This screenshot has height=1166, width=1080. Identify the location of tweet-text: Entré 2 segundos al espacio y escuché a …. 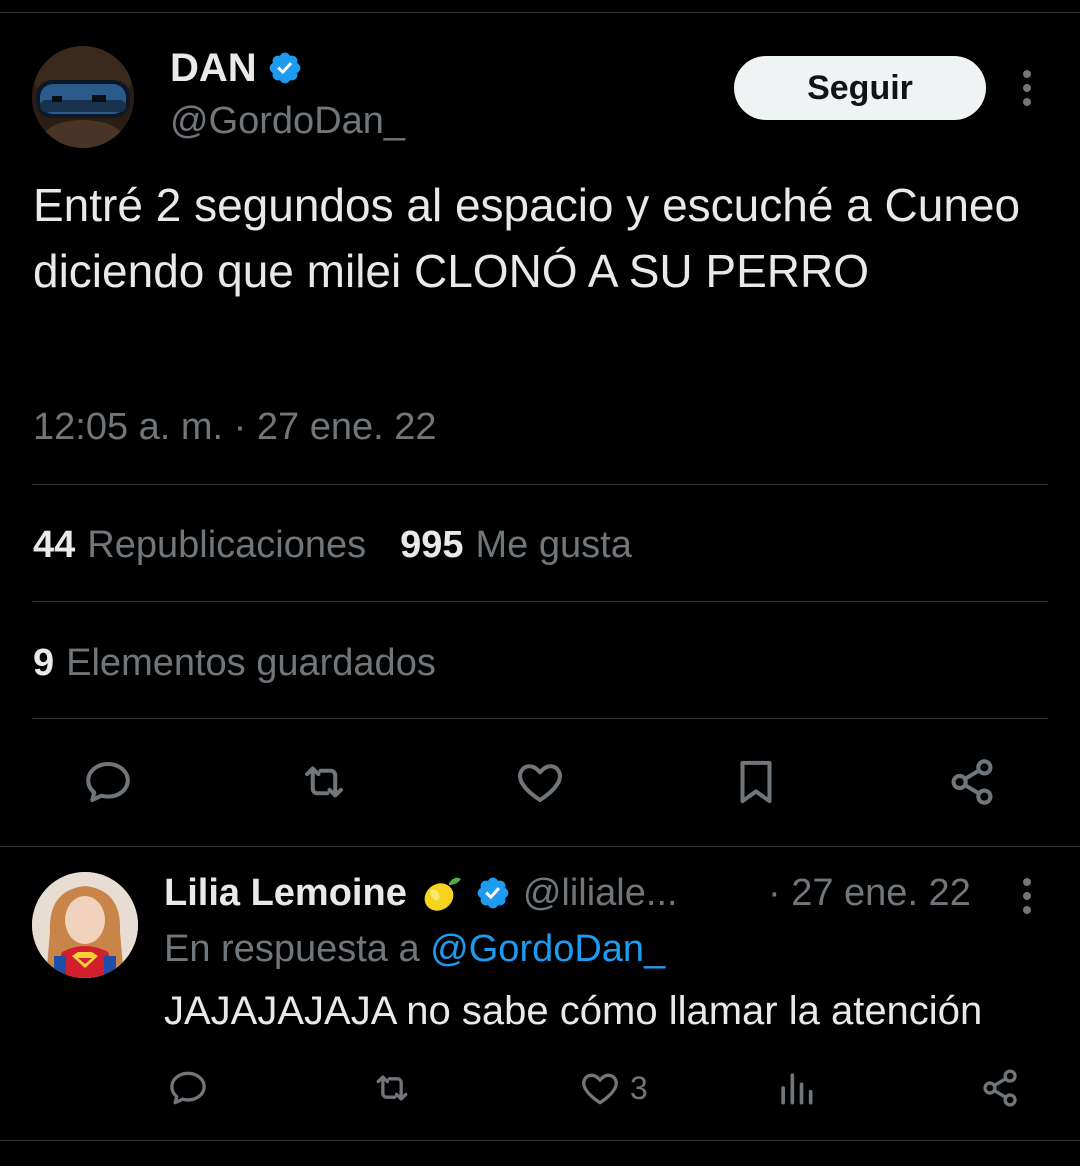
(527, 238).